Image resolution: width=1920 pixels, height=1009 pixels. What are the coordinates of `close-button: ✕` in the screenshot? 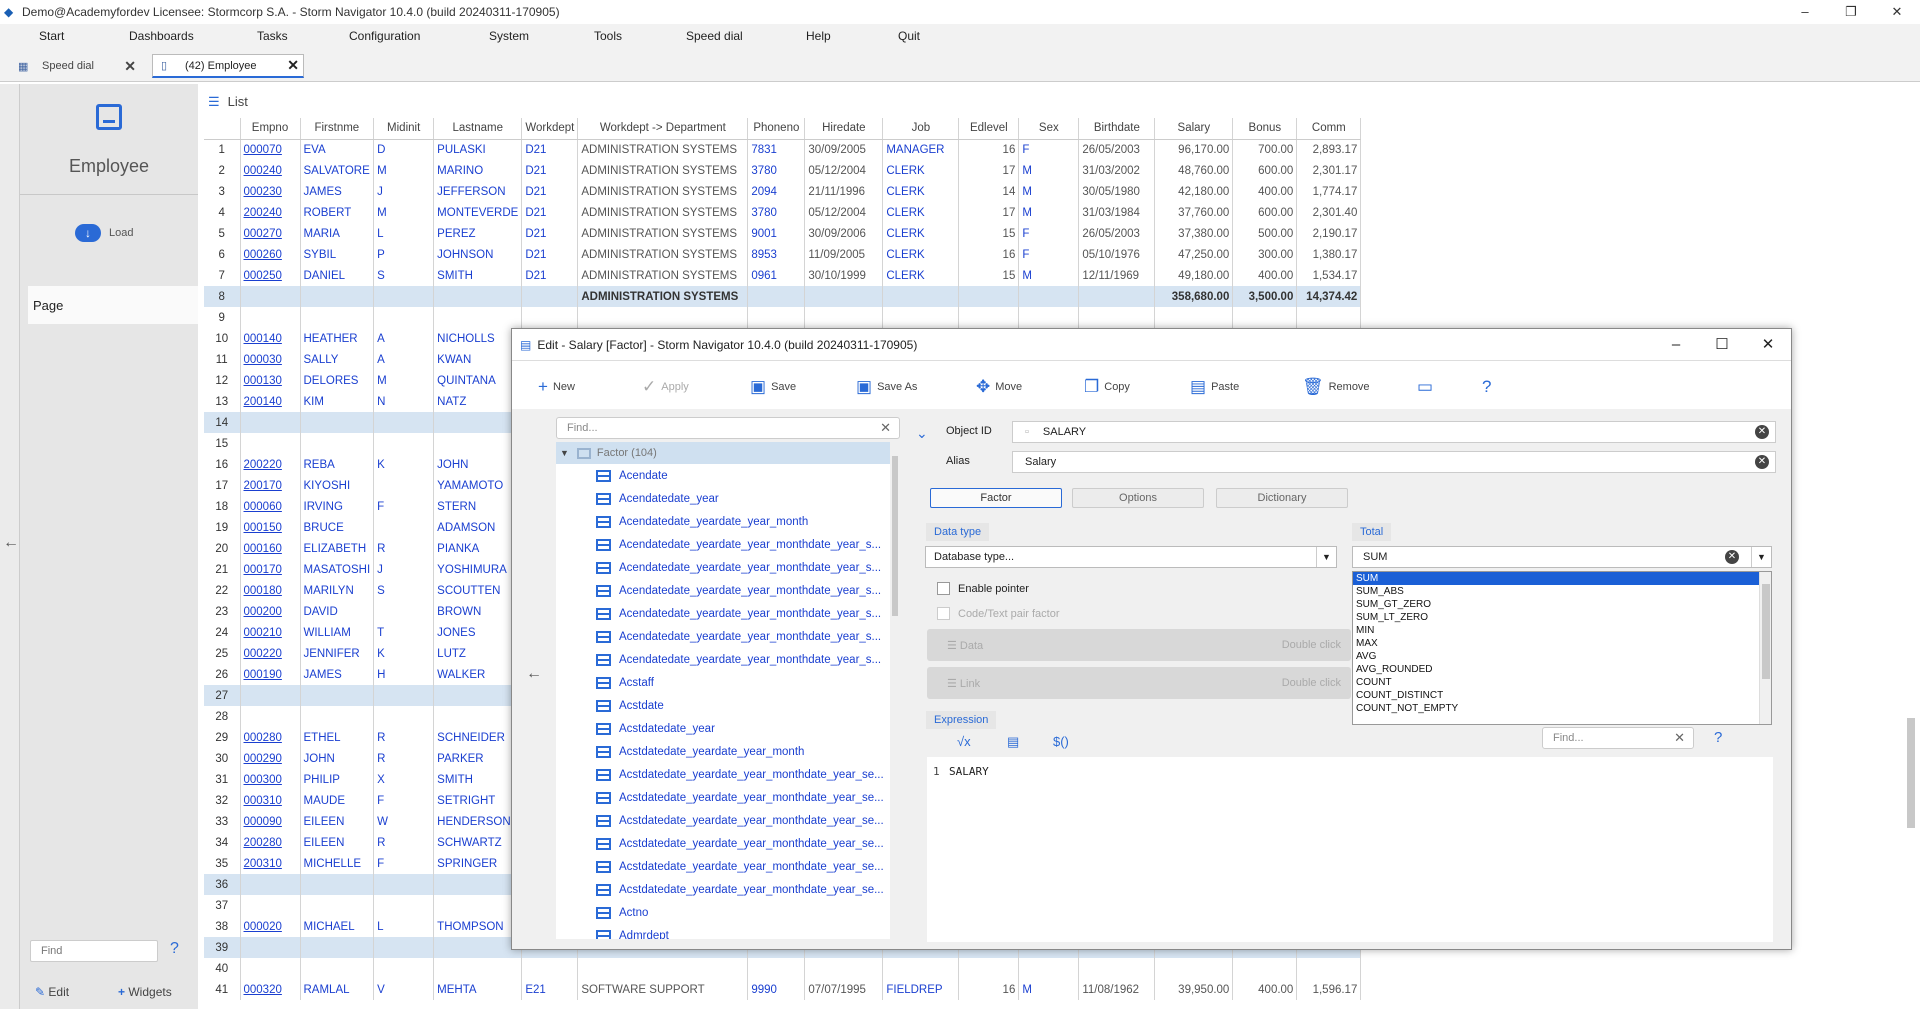 It's located at (1897, 12).